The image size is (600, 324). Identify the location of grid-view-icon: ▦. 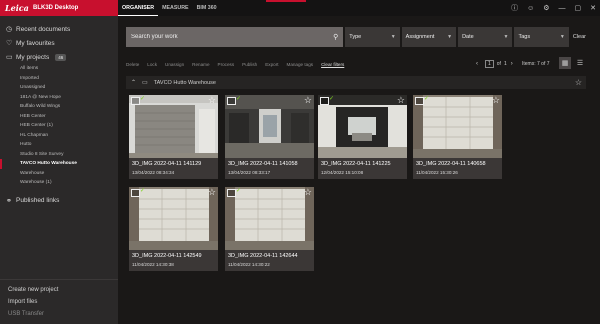
(565, 63).